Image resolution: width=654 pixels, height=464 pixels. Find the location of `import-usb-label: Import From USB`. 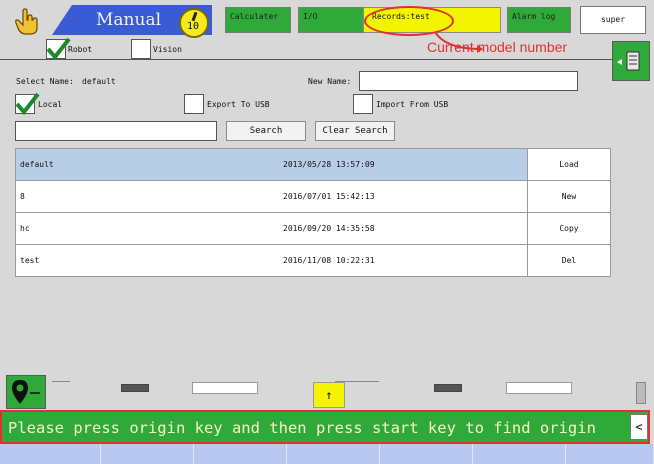

import-usb-label: Import From USB is located at coordinates (412, 104).